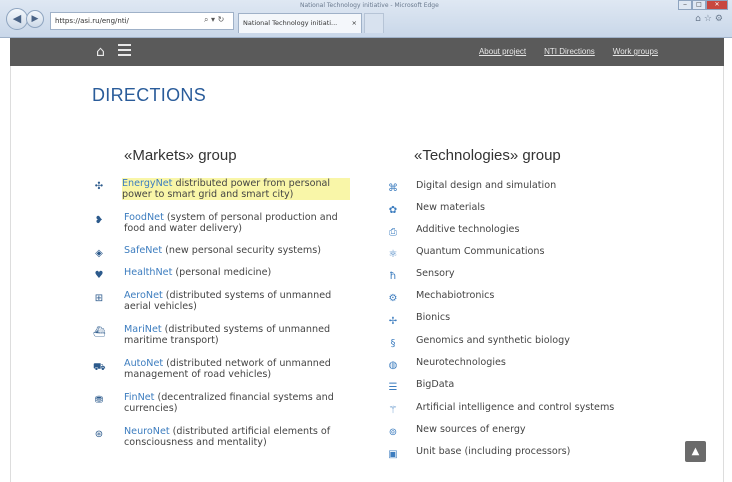  I want to click on drone-icon: ⊞, so click(99, 298).